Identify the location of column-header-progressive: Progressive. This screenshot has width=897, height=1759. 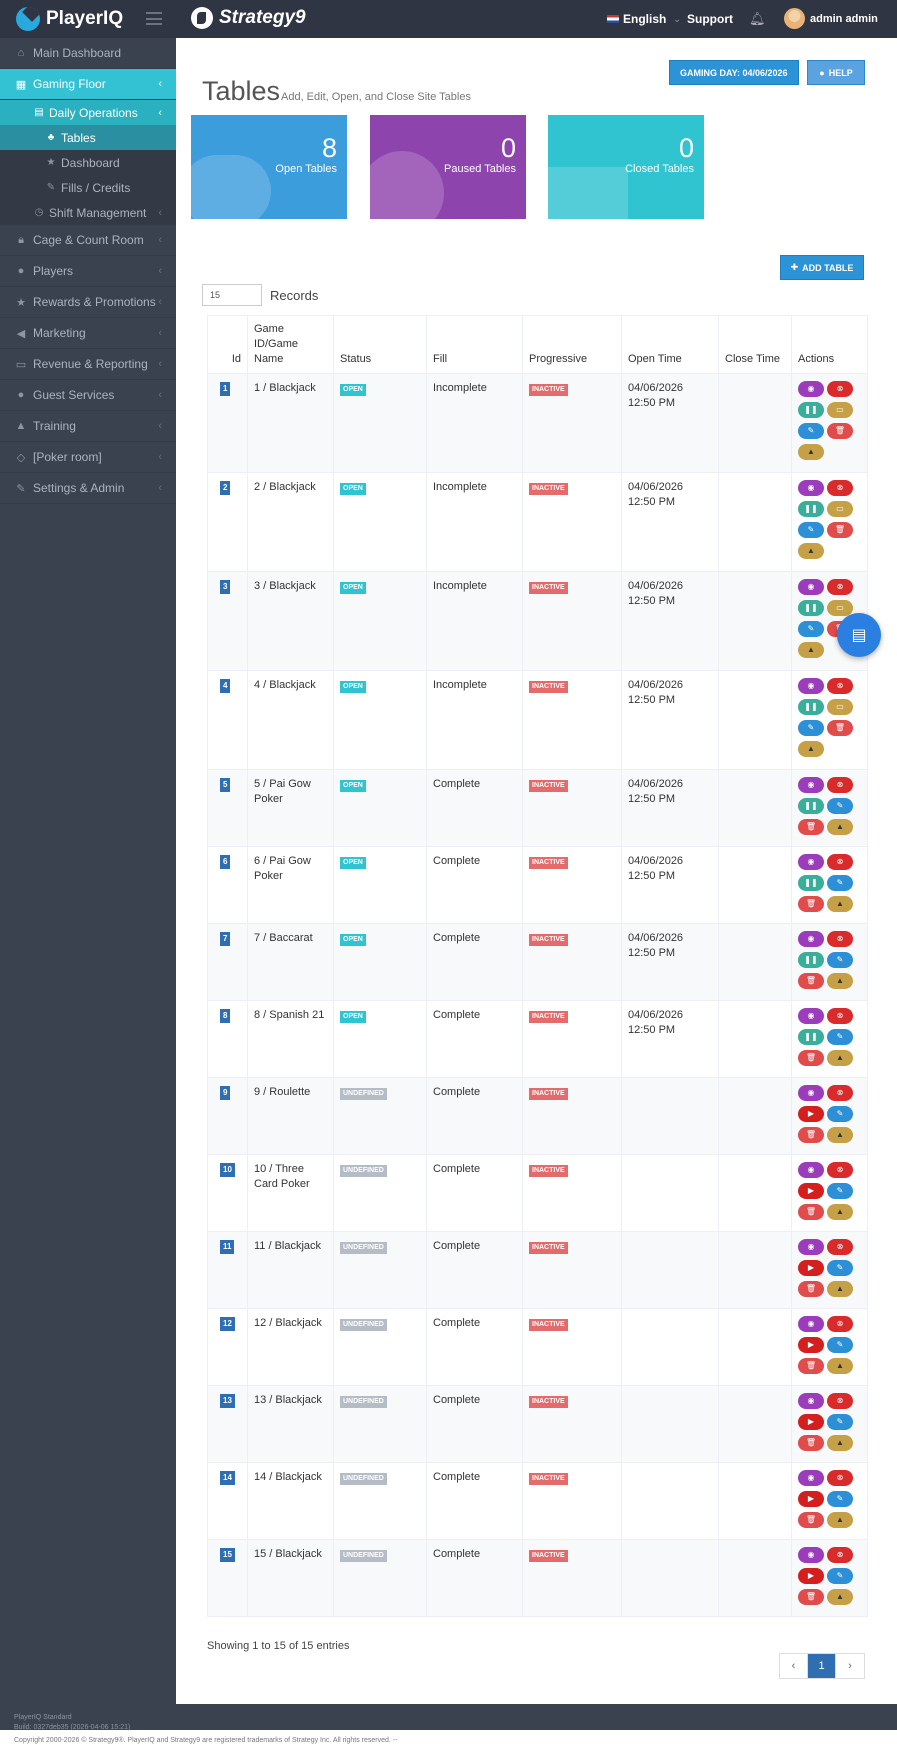
(572, 344).